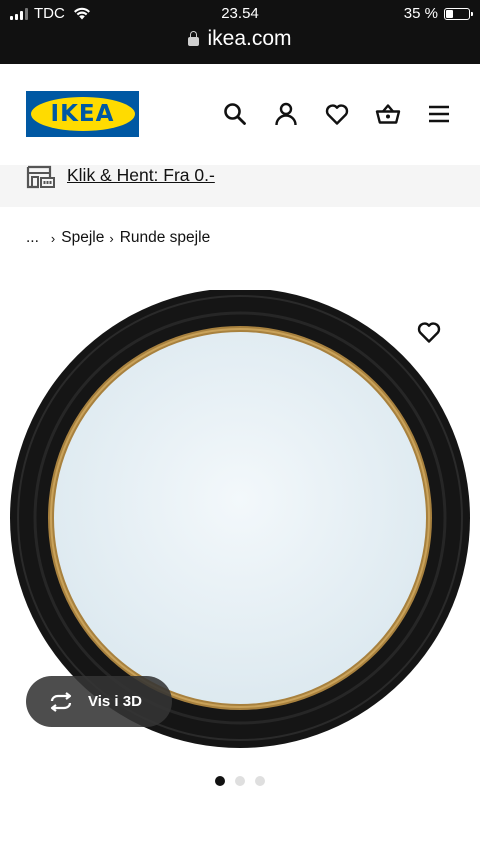  Describe the element at coordinates (141, 175) in the screenshot. I see `click-collect-link: Klik & Hent: Fra 0.-` at that location.